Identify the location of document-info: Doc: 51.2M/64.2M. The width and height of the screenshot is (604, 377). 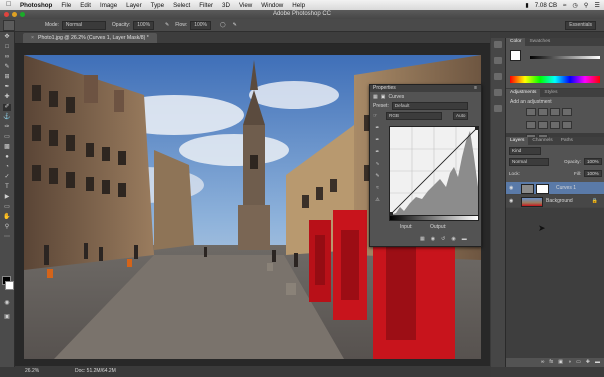
(95, 371).